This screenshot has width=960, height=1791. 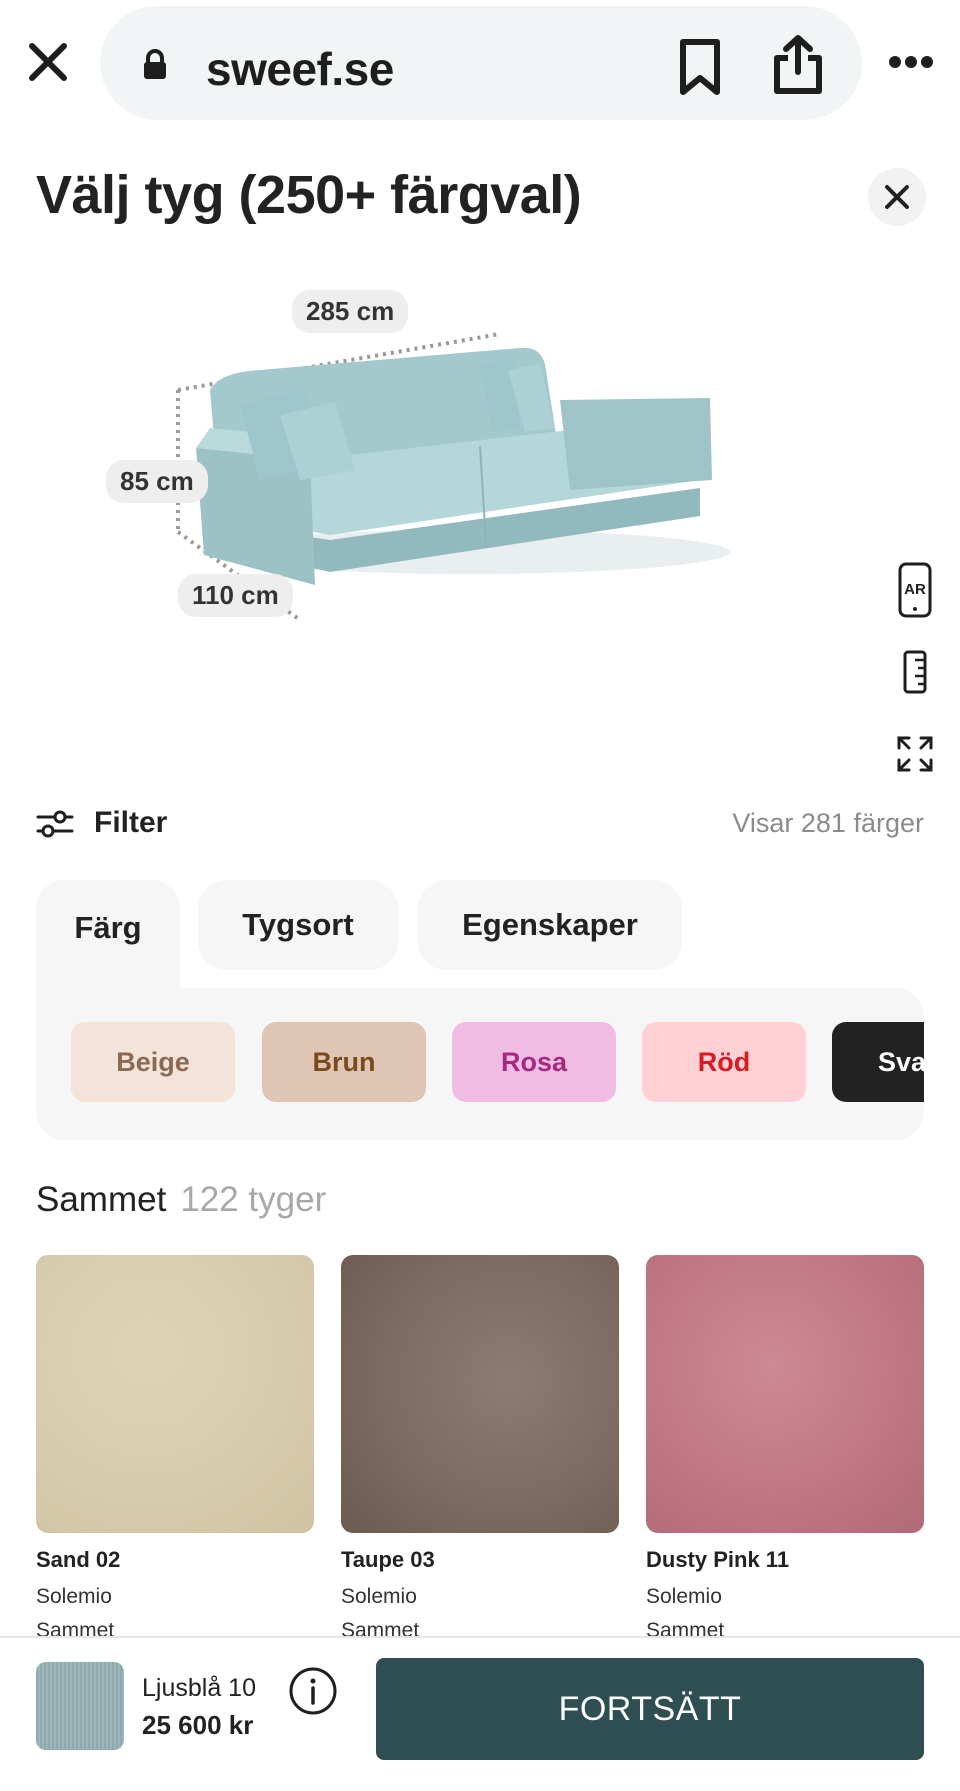 What do you see at coordinates (700, 67) in the screenshot?
I see `bookmark-icon` at bounding box center [700, 67].